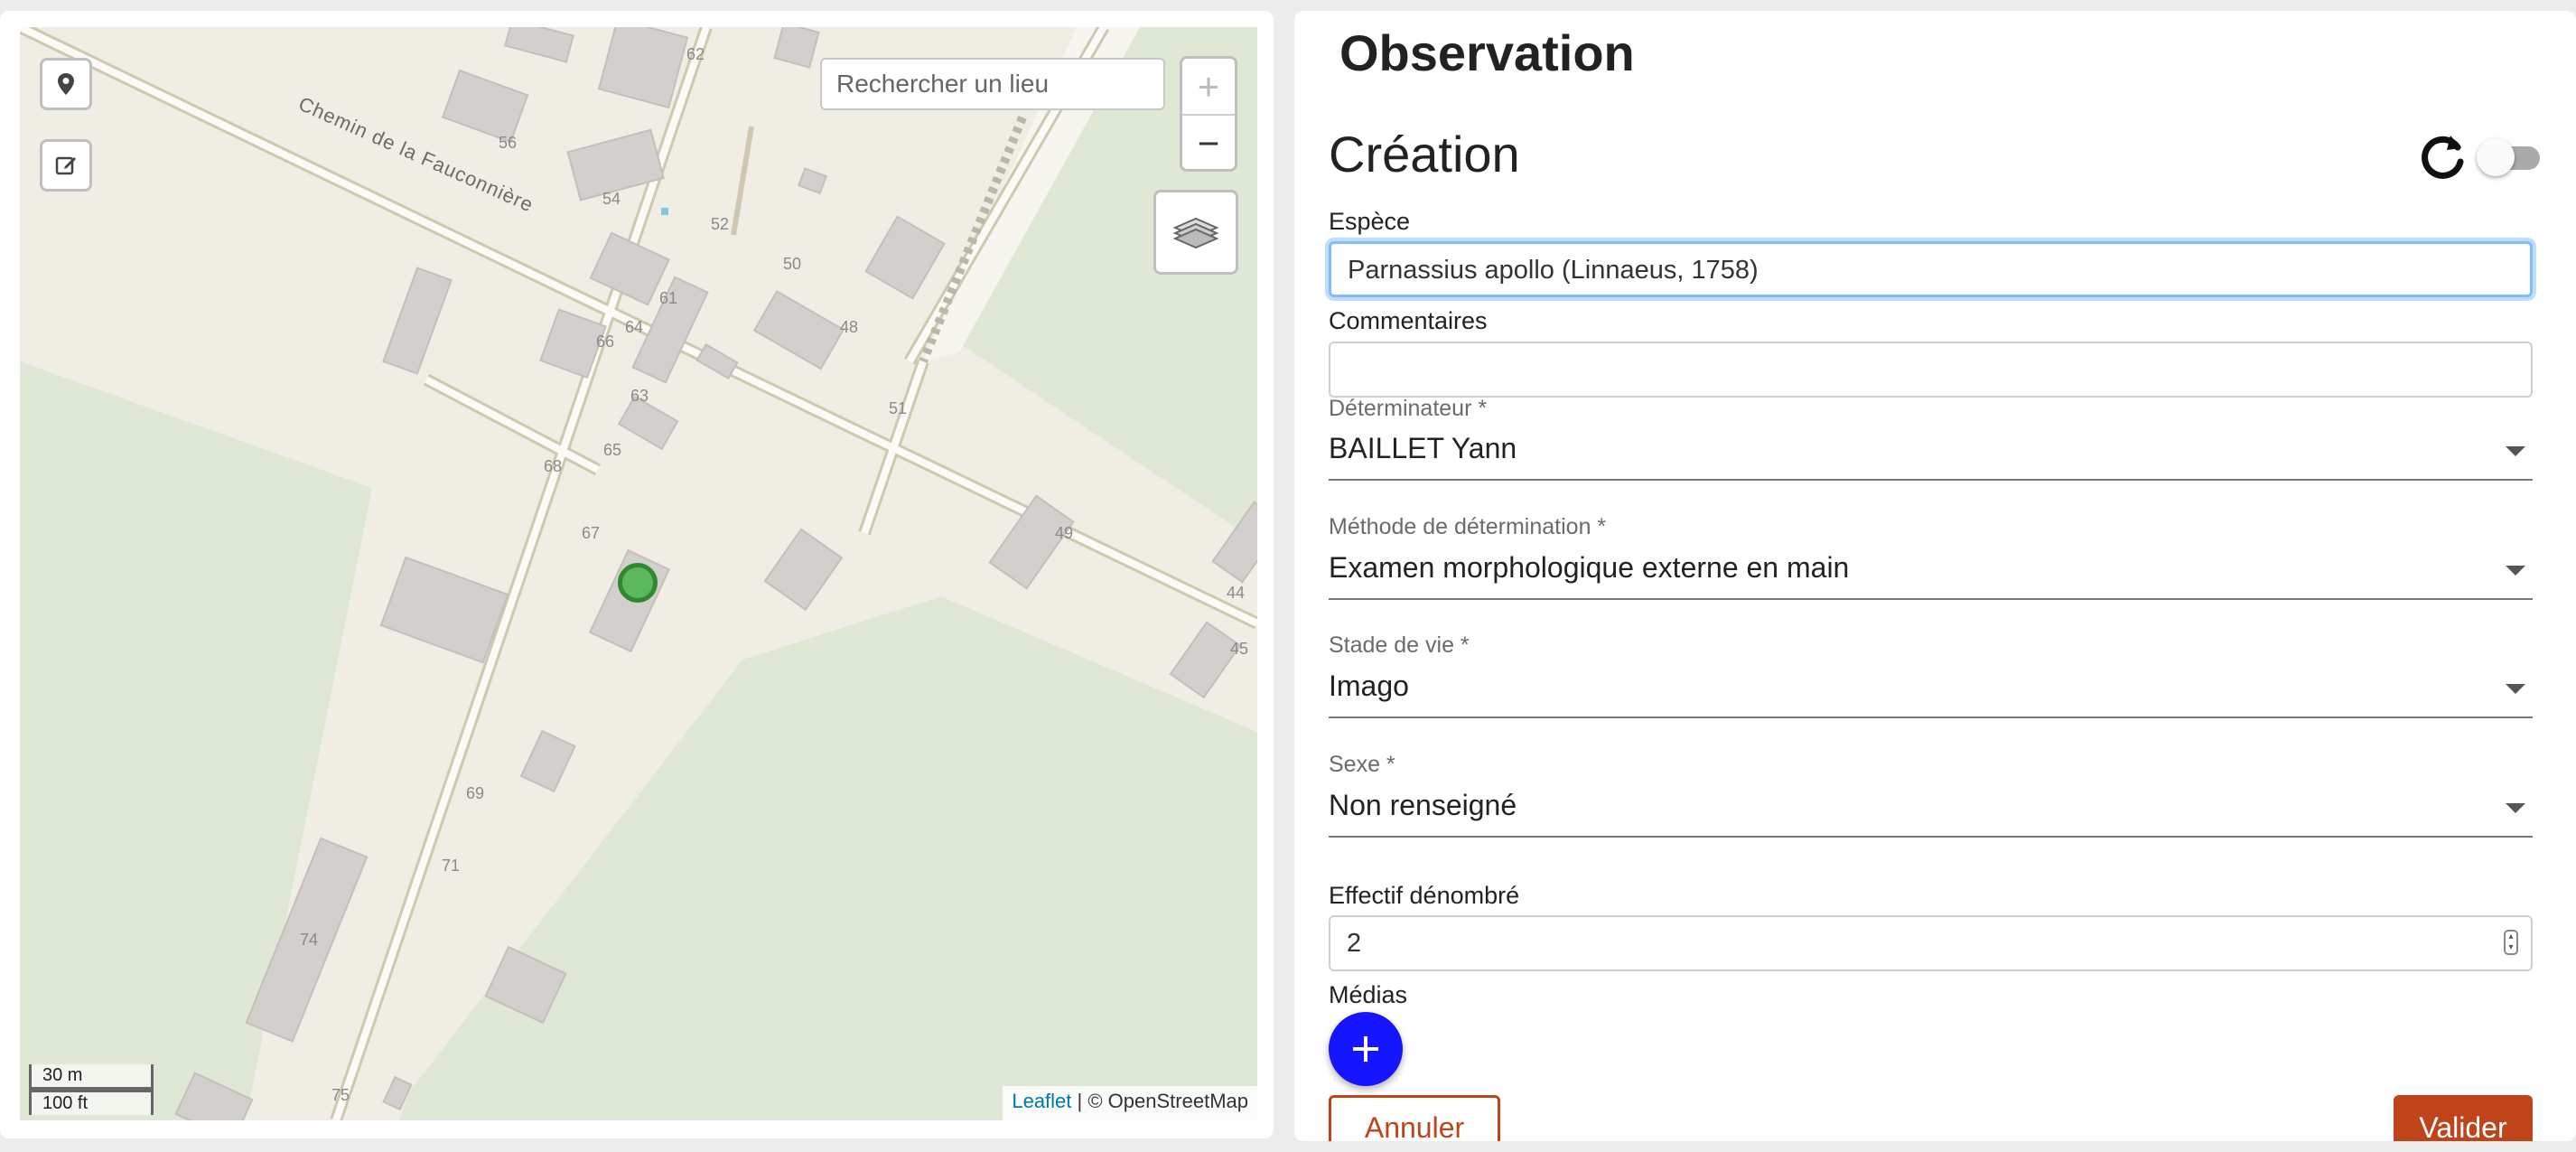 This screenshot has width=2576, height=1152. What do you see at coordinates (721, 224) in the screenshot?
I see `house-number: 52` at bounding box center [721, 224].